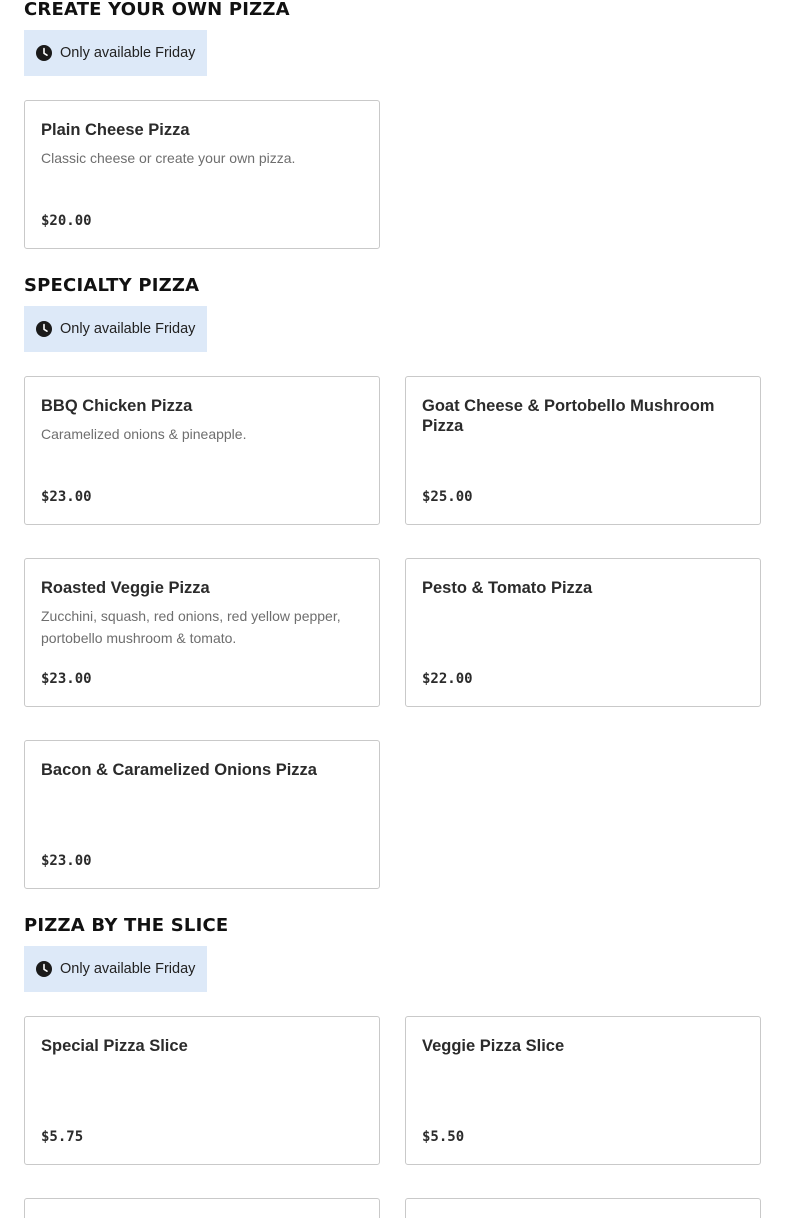 The image size is (785, 1218). What do you see at coordinates (443, 1137) in the screenshot?
I see `item-price: $5.50` at bounding box center [443, 1137].